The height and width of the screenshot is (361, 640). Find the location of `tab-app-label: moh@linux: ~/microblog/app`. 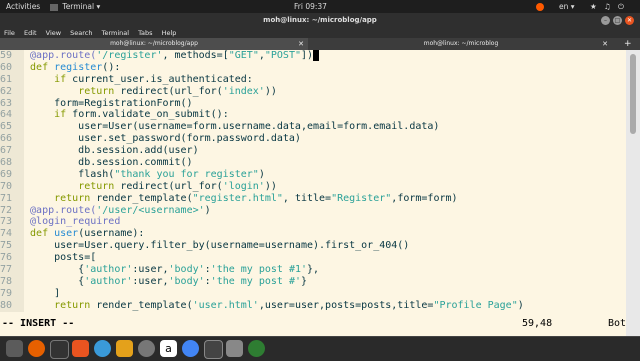

tab-app-label: moh@linux: ~/microblog/app is located at coordinates (154, 43).